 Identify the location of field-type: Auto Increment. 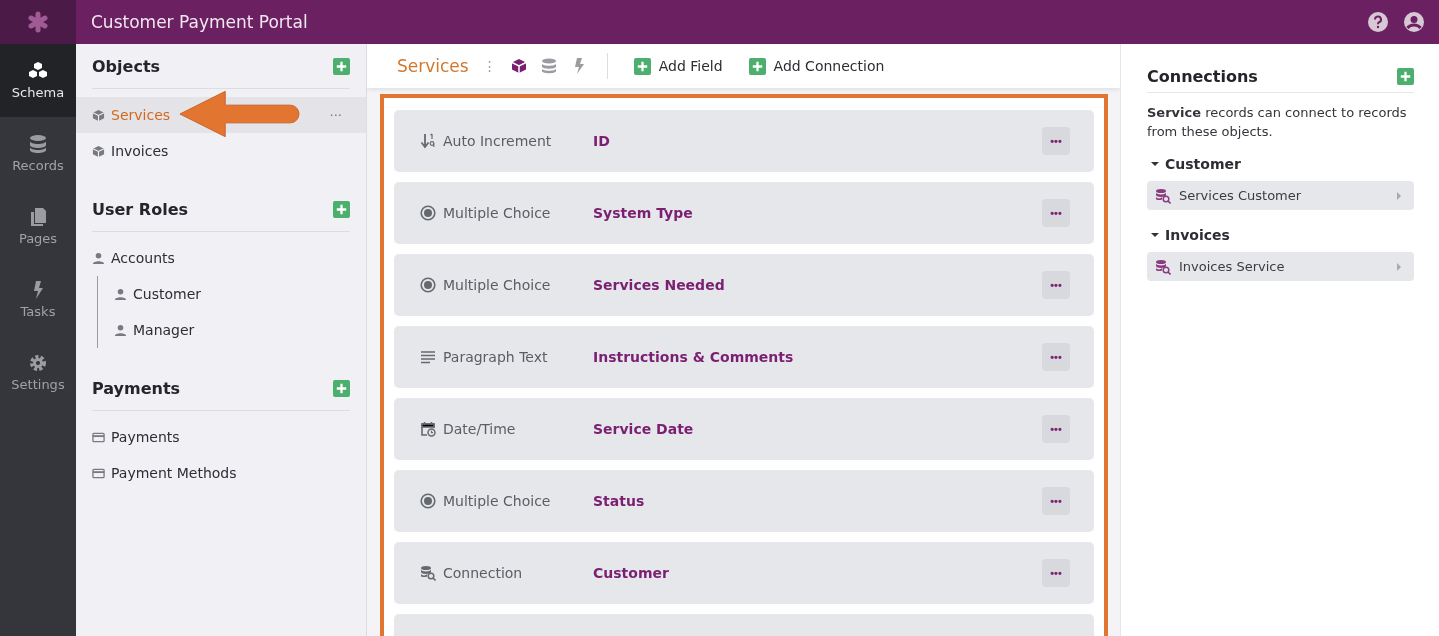
(497, 141).